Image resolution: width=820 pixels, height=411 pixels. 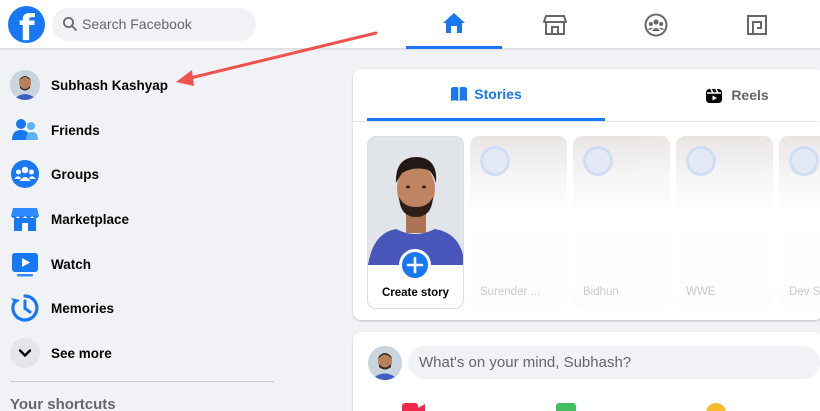 I want to click on photo-video-button, so click(x=576, y=407).